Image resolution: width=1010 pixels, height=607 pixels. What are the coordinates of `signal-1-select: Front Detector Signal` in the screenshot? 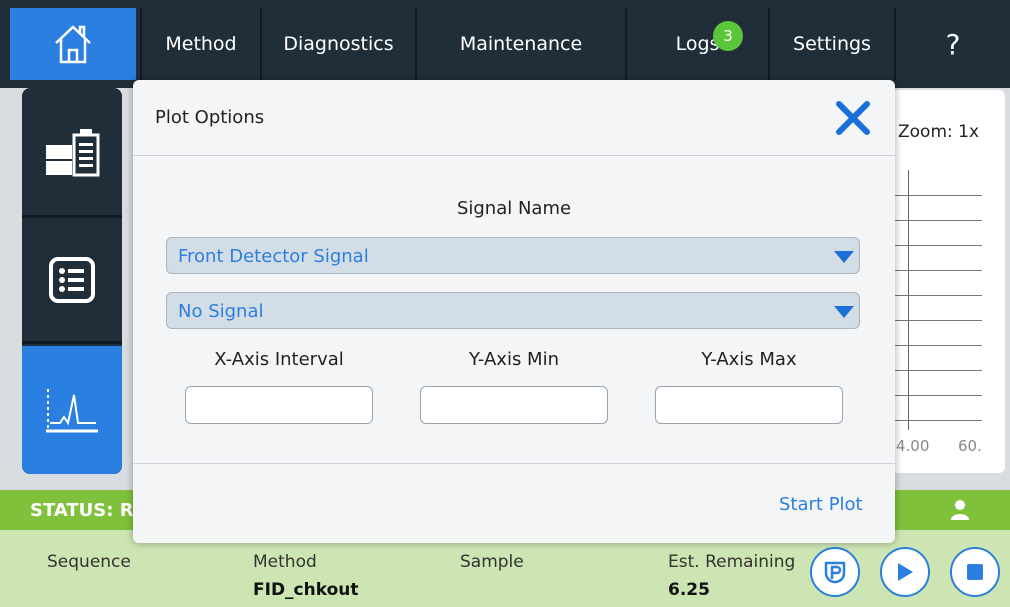 It's located at (513, 255).